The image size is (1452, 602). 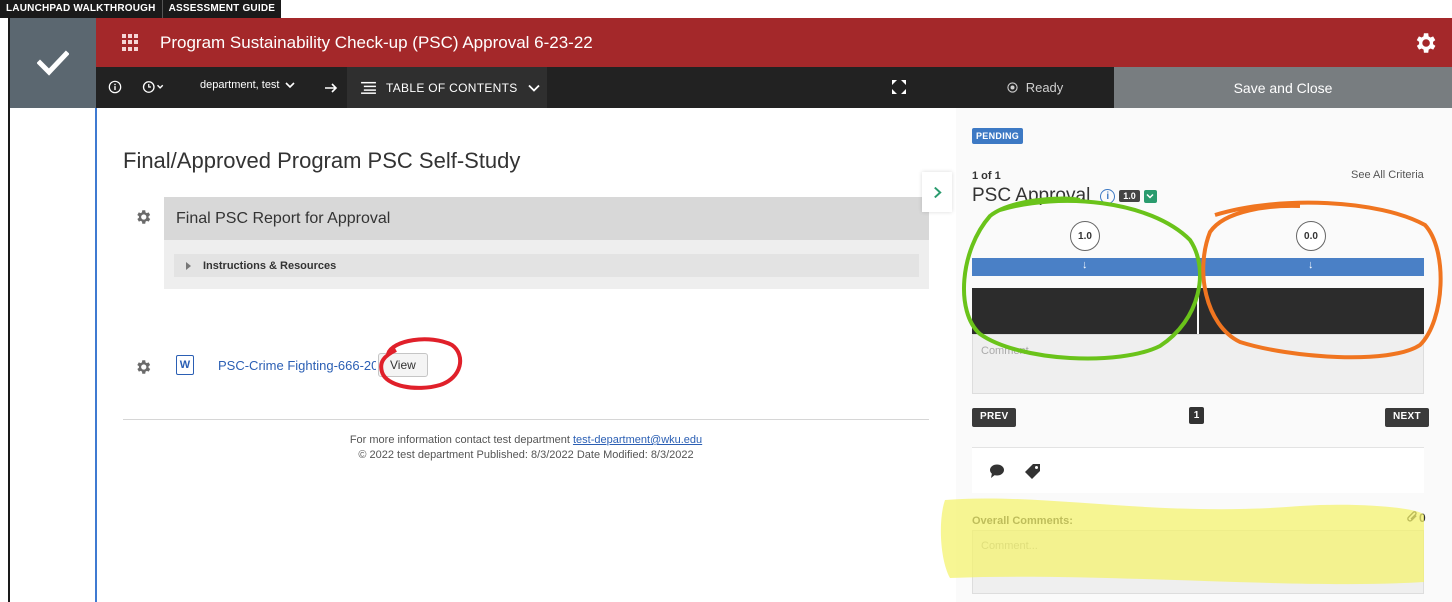 I want to click on apps-grid-icon, so click(x=131, y=42).